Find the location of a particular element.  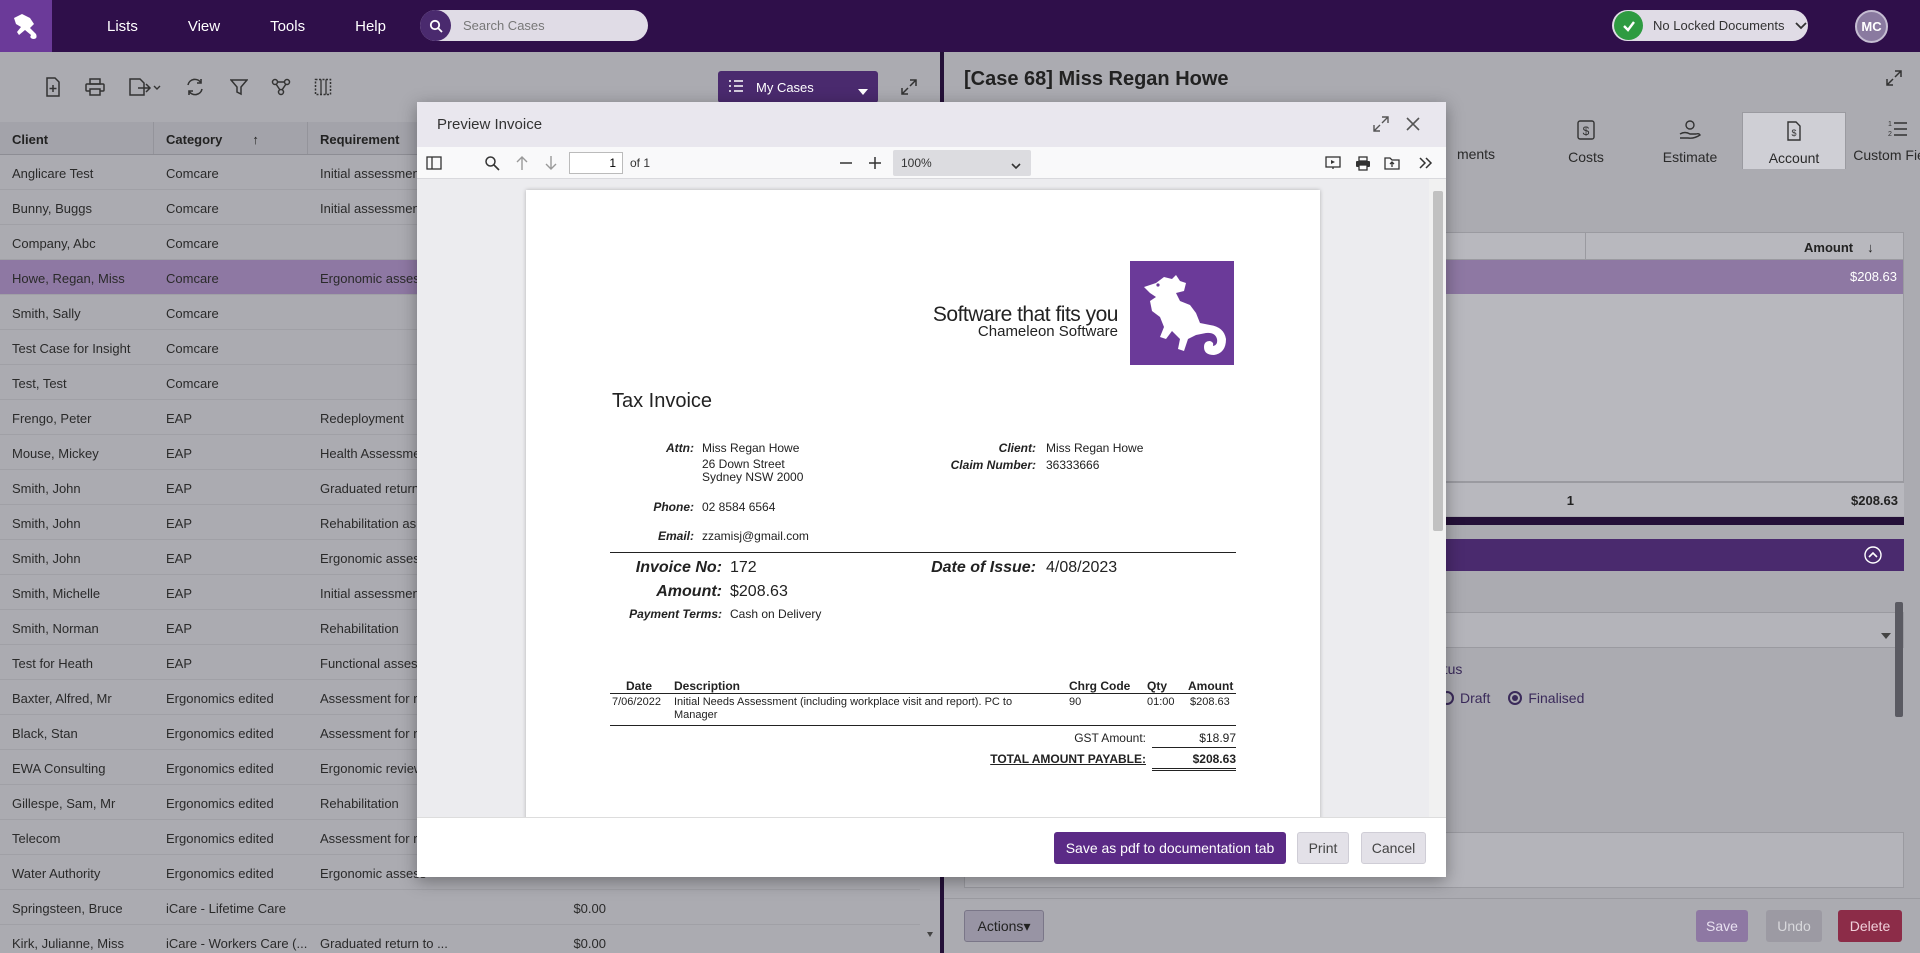

col-header-amount: Amount ↓ is located at coordinates (1839, 247).